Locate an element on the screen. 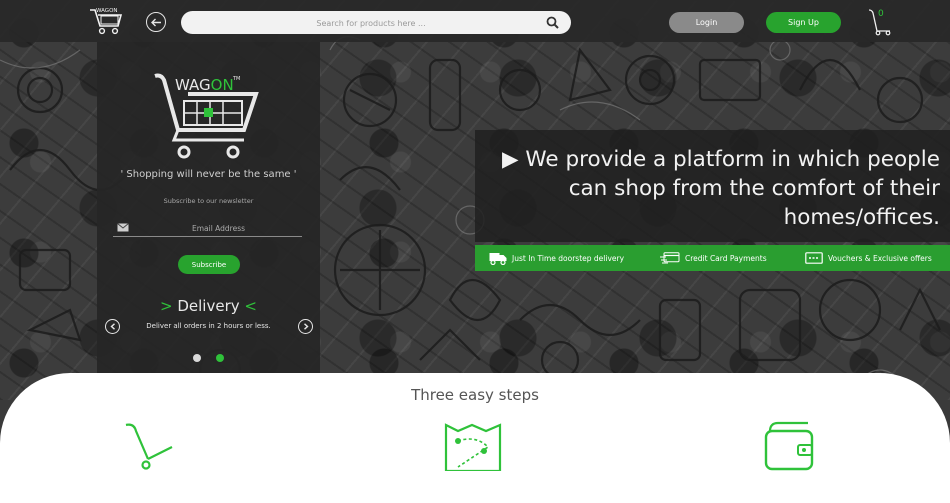 The height and width of the screenshot is (503, 950). wagon-logo: WAGON TM is located at coordinates (206, 116).